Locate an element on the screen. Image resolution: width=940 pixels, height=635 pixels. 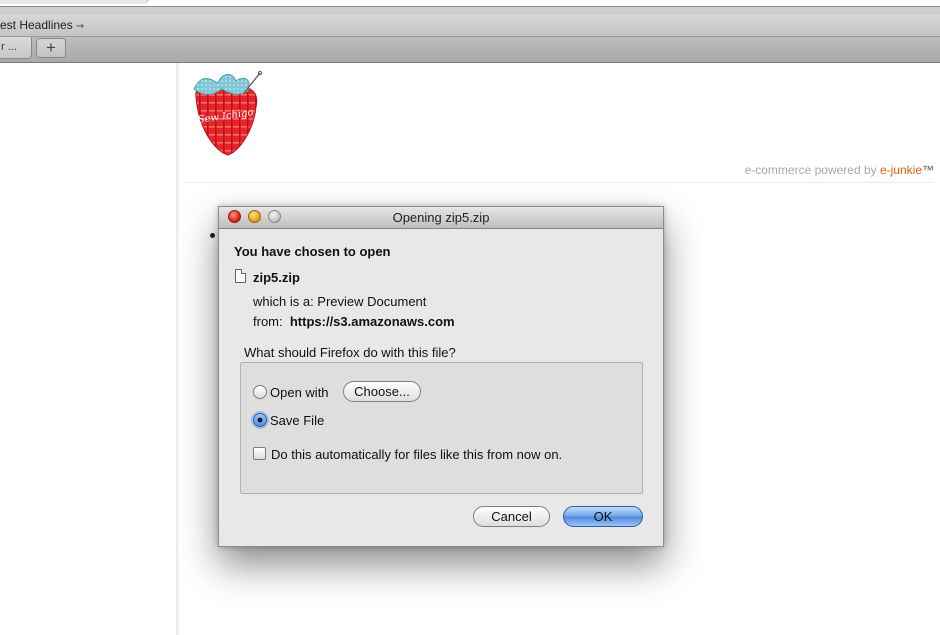
bookmark-latest-headlines: est Headlines ⇝ is located at coordinates (42, 25).